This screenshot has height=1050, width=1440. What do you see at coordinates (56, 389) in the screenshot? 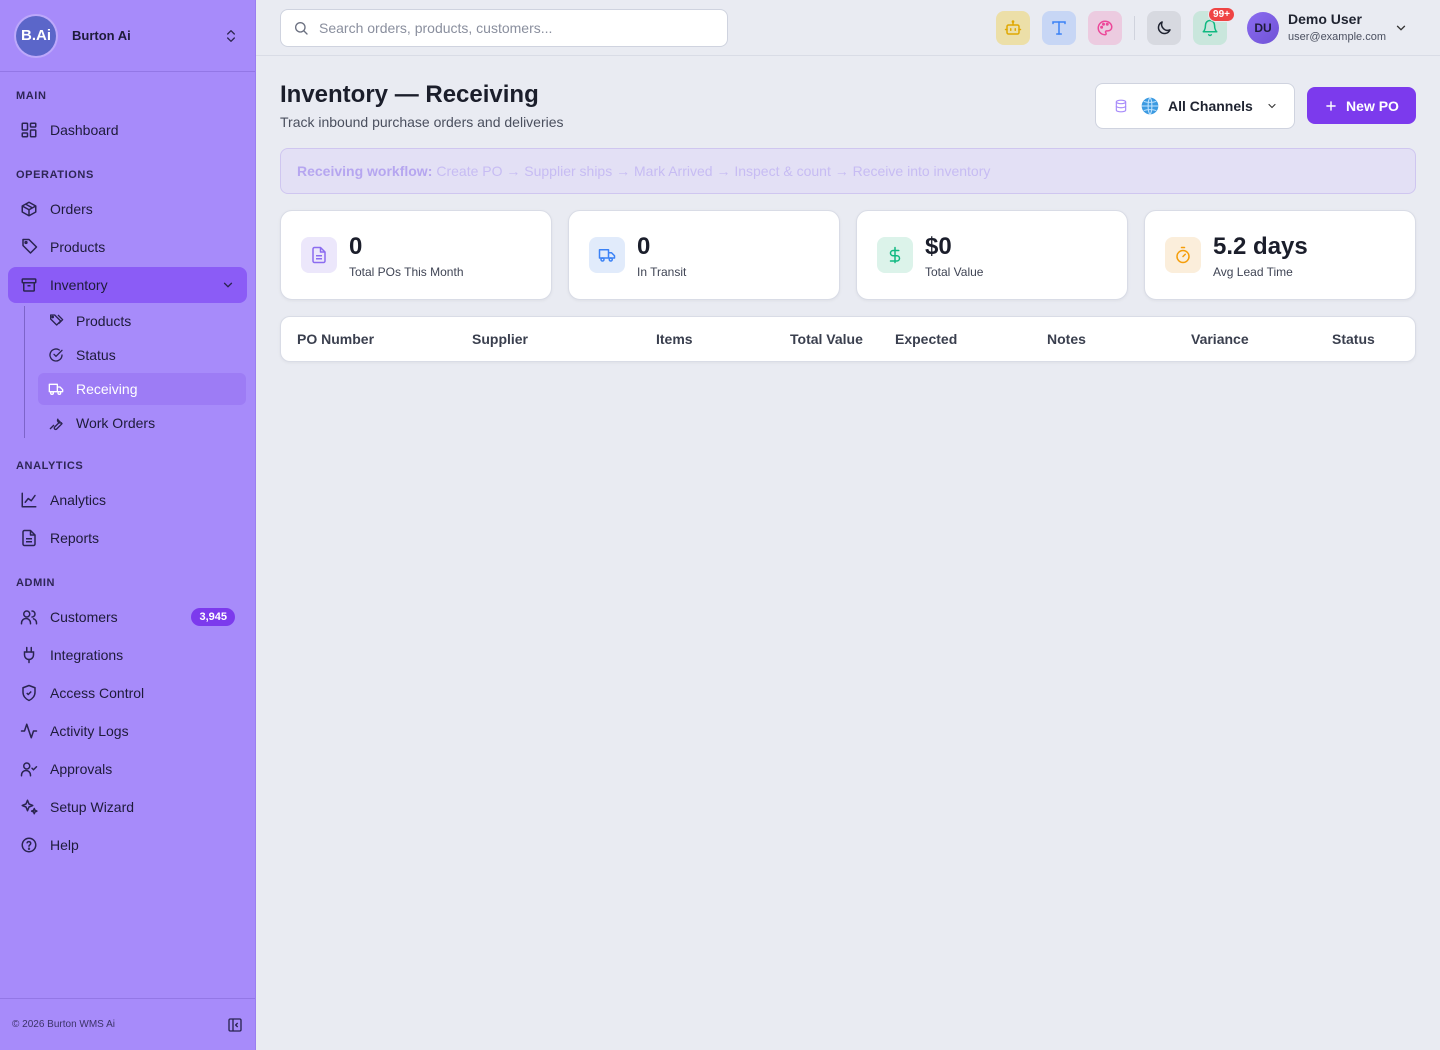
I see `truck-icon` at bounding box center [56, 389].